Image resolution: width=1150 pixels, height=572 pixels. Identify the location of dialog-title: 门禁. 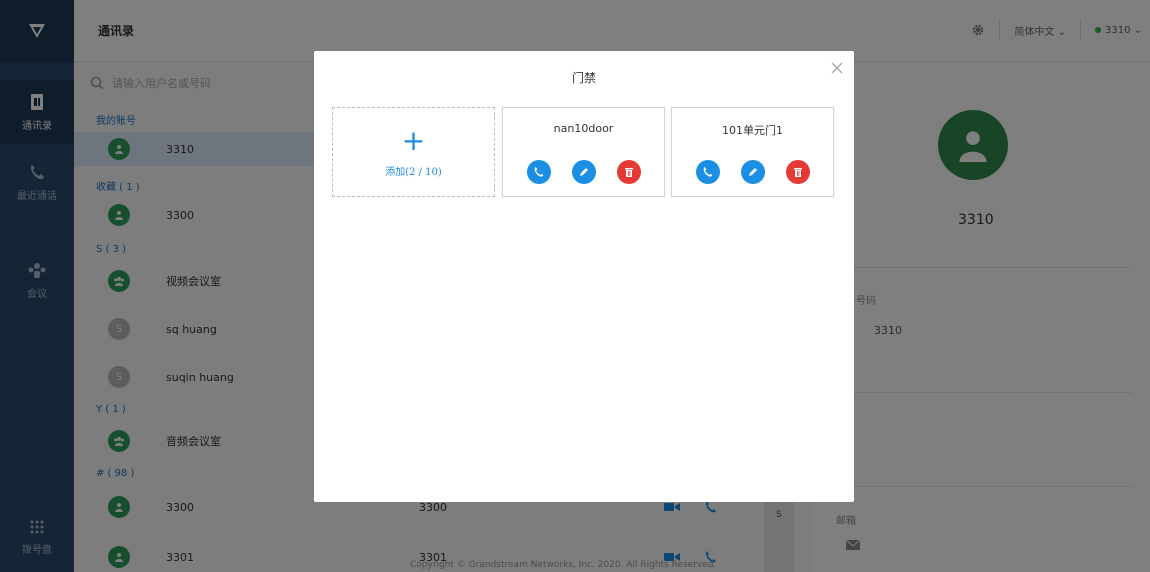
(583, 78).